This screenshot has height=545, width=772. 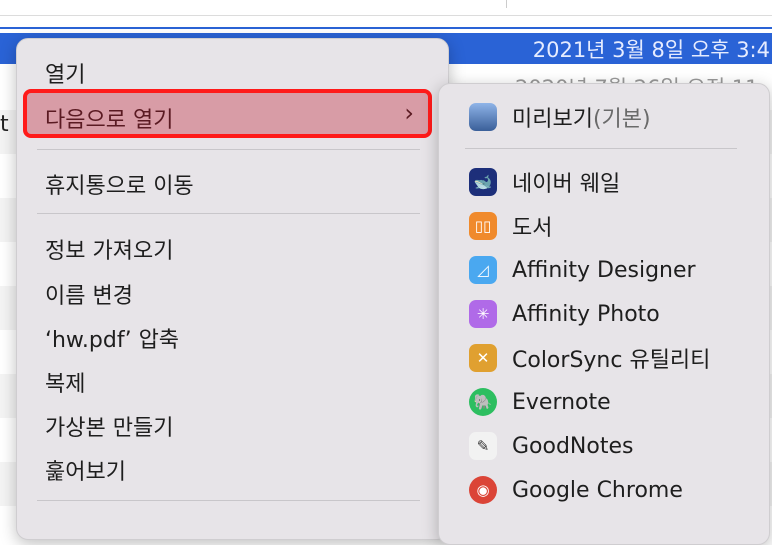 I want to click on app-label: GoodNotes, so click(x=573, y=446).